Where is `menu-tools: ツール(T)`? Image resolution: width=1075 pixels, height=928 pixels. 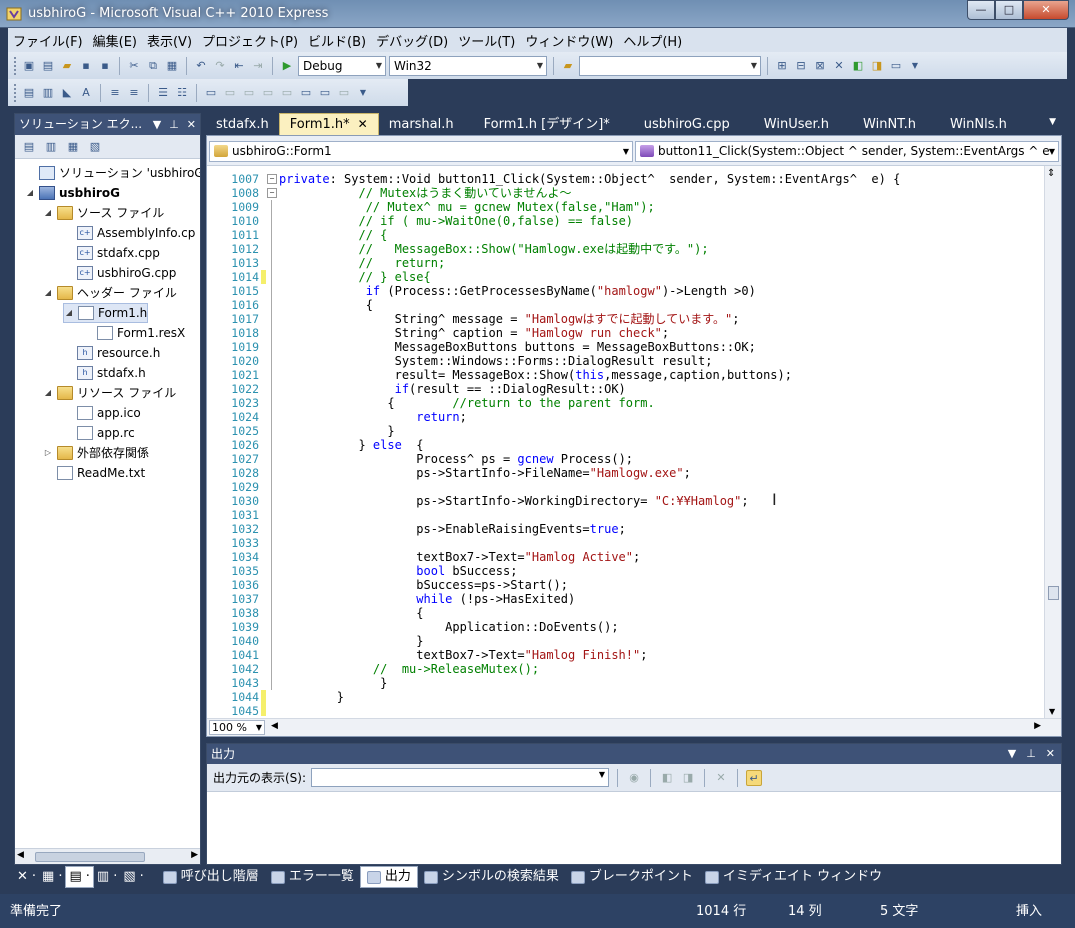 menu-tools: ツール(T) is located at coordinates (486, 40).